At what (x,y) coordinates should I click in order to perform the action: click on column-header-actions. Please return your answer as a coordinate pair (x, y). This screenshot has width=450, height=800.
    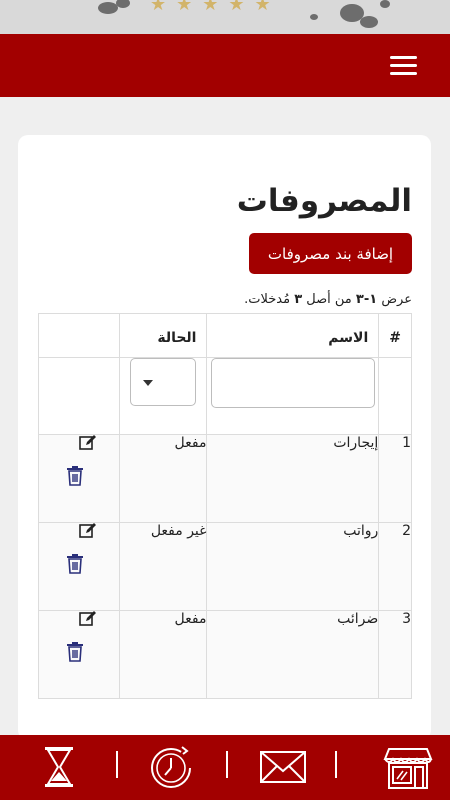
    Looking at the image, I should click on (79, 335).